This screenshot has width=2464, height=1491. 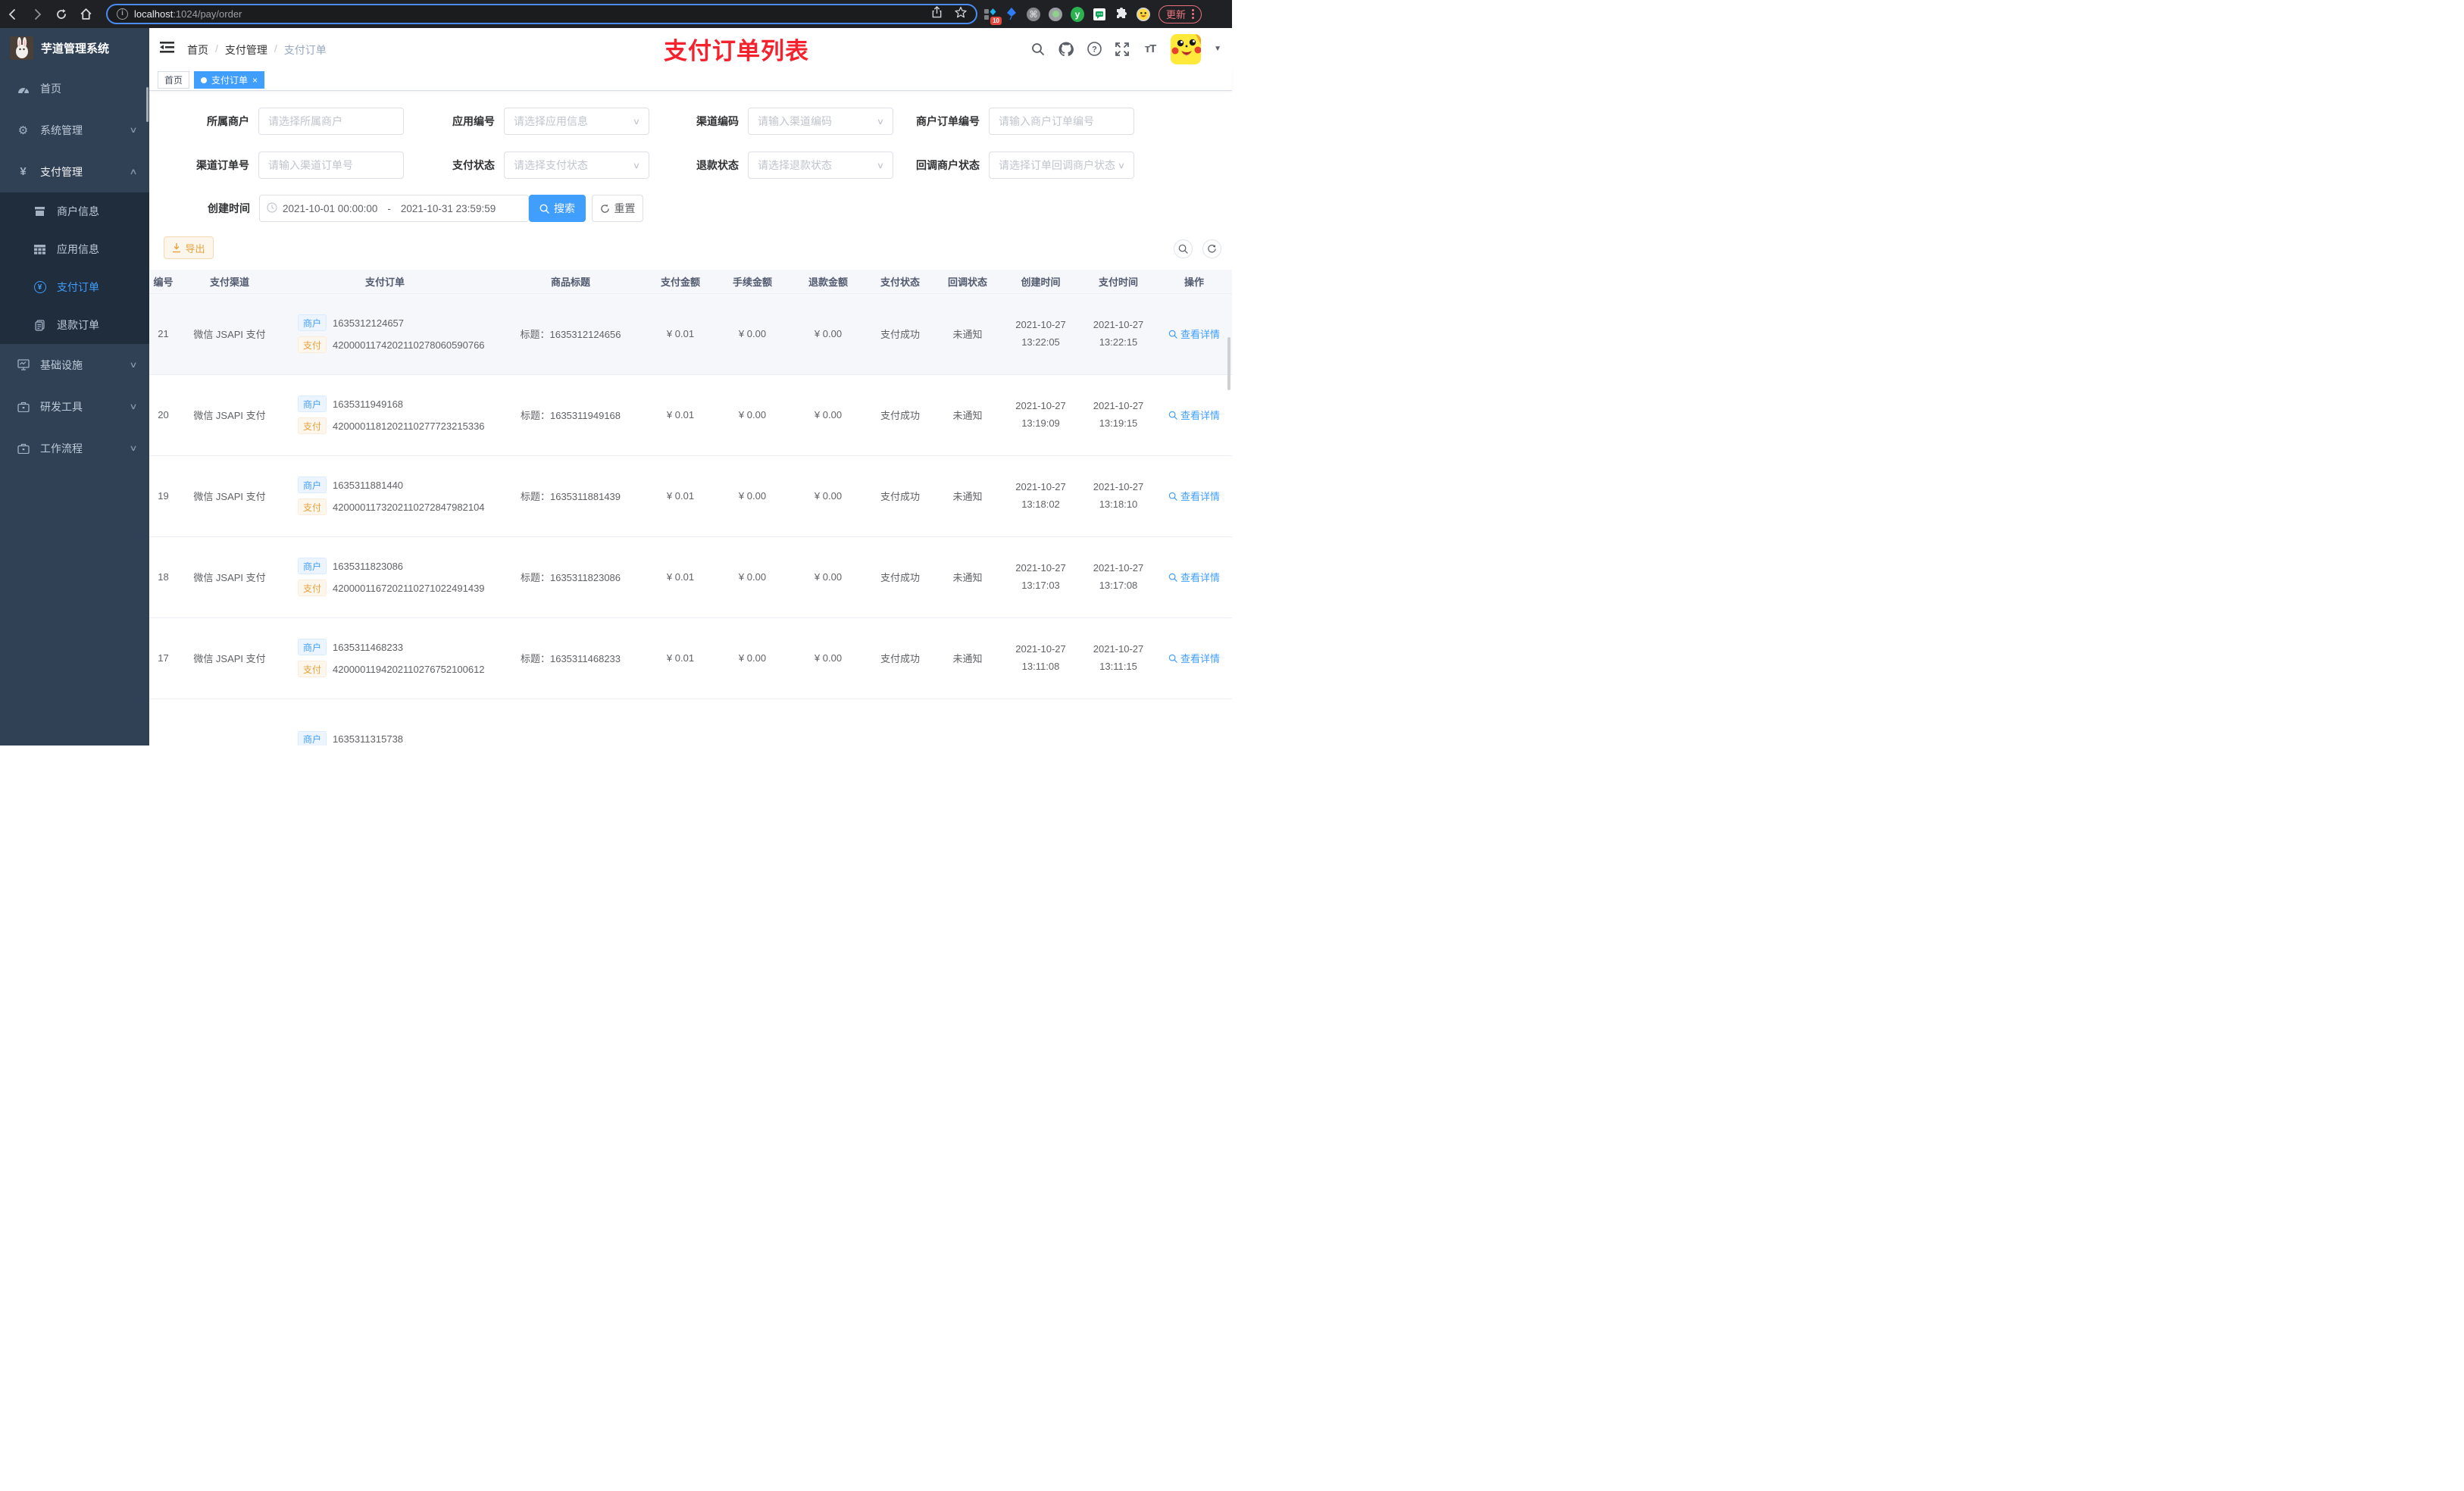 I want to click on avatar-caret-icon: ▼, so click(x=1217, y=49).